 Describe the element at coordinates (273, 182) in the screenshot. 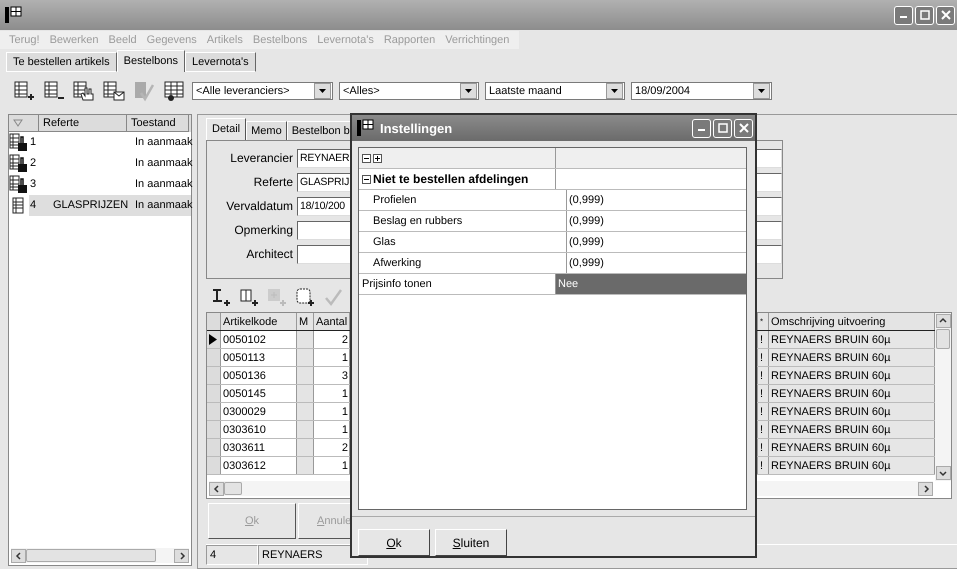

I see `field-label: Referte` at that location.